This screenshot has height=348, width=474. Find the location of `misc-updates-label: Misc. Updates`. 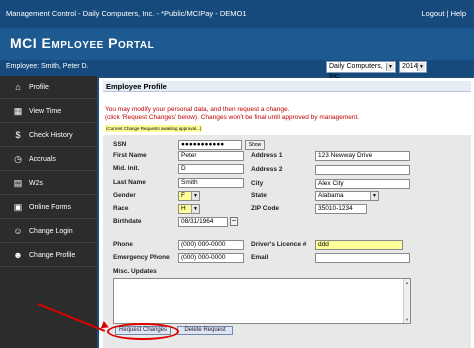

misc-updates-label: Misc. Updates is located at coordinates (135, 271).